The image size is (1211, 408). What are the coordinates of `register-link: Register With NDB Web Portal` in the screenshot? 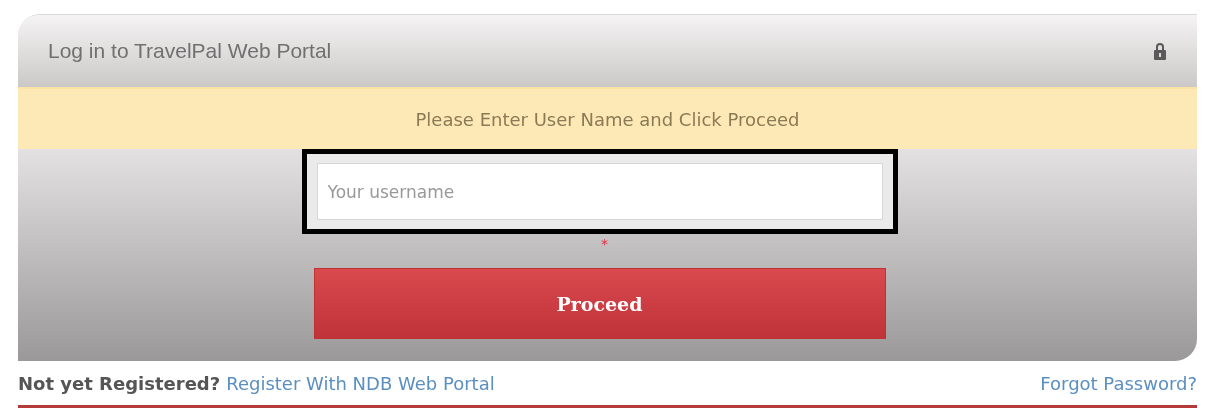 It's located at (360, 383).